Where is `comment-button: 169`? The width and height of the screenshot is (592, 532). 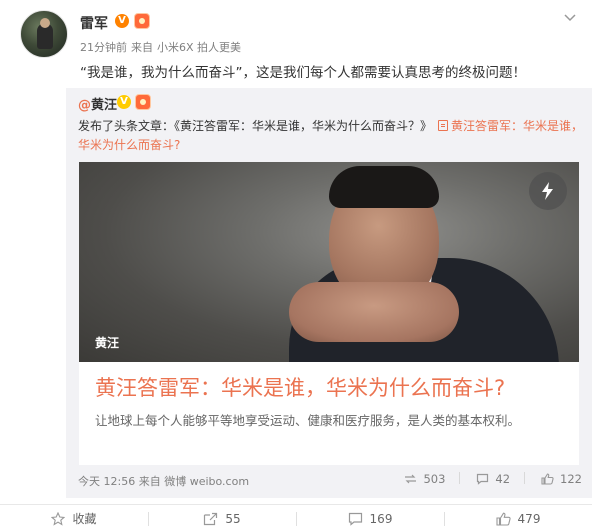
comment-button: 169 is located at coordinates (370, 518).